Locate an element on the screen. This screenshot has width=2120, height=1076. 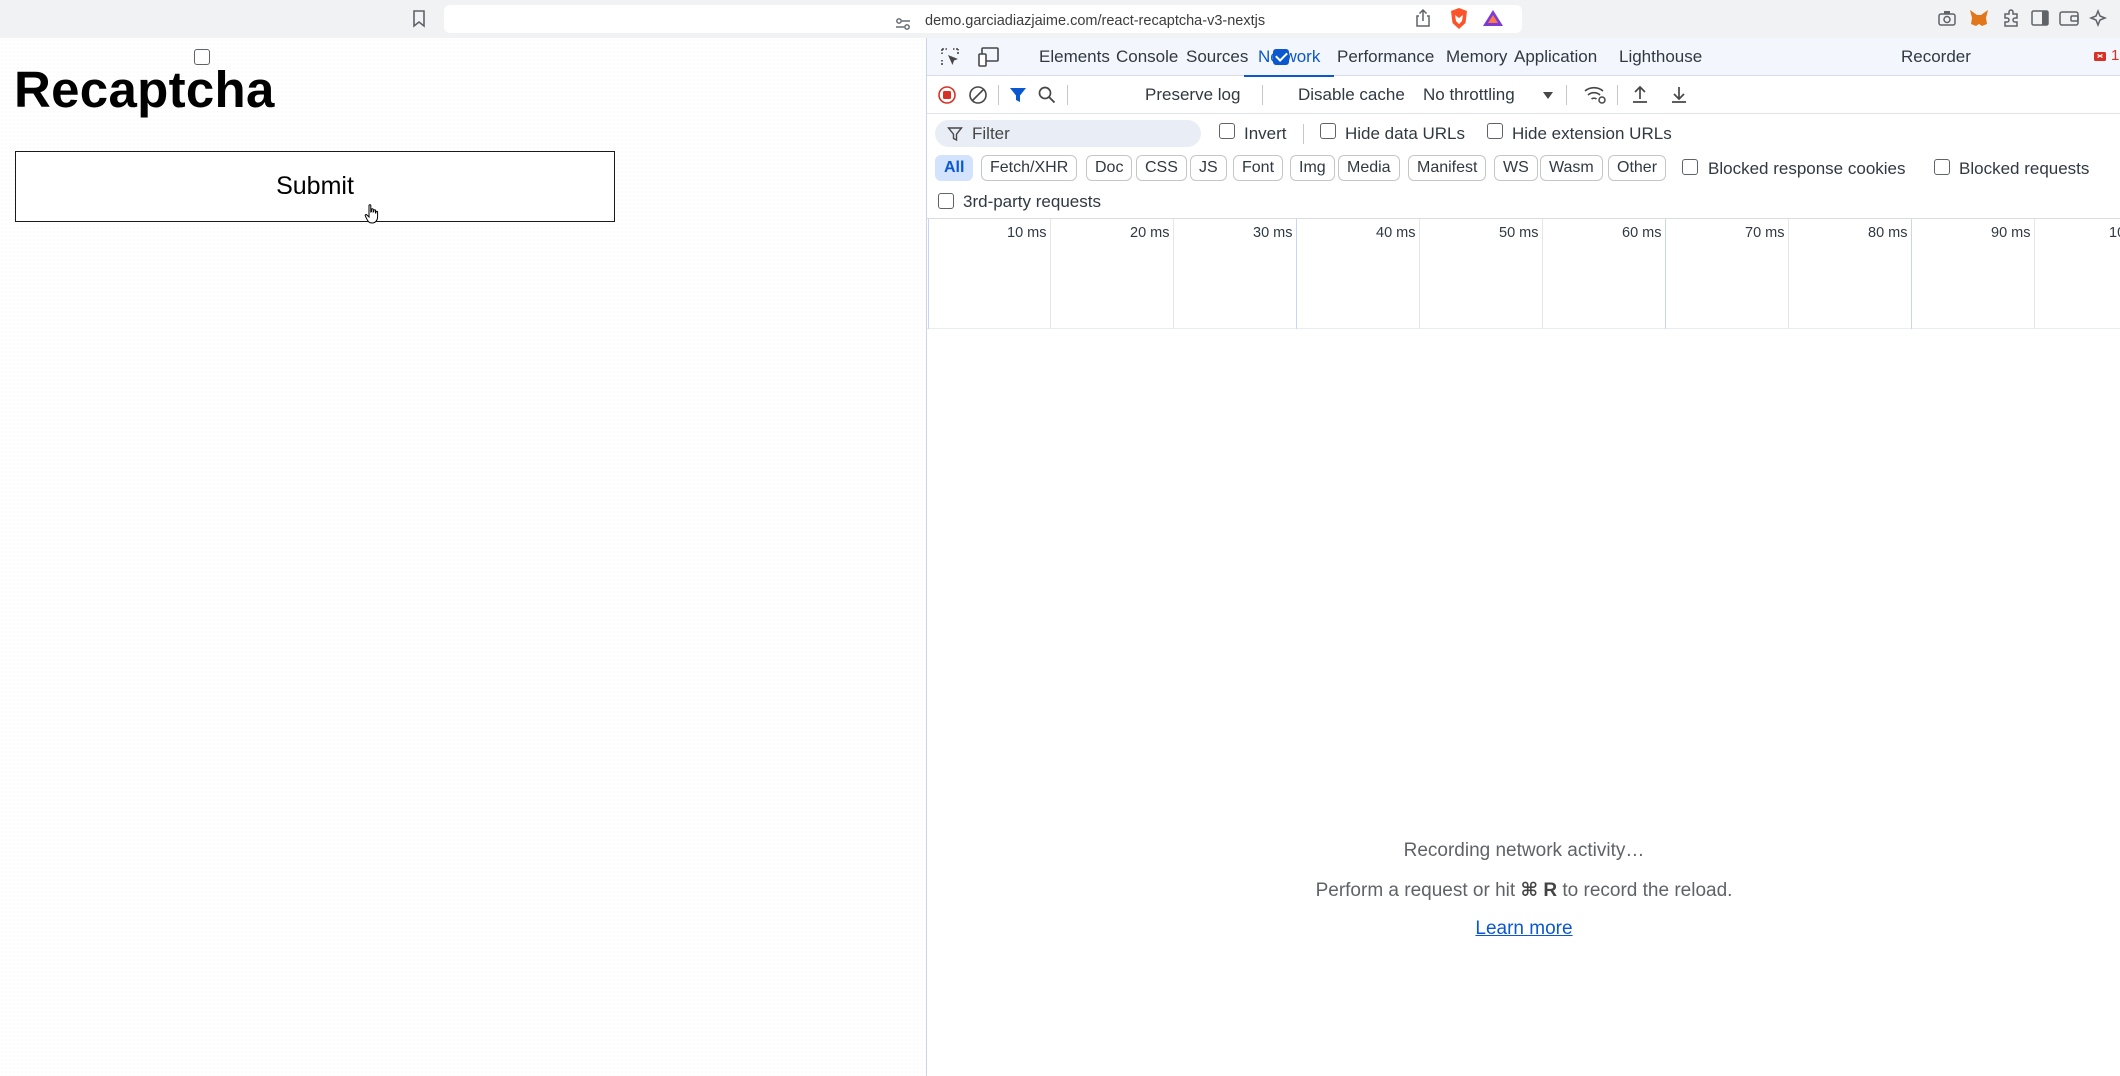
tab-application: Application is located at coordinates (1555, 57).